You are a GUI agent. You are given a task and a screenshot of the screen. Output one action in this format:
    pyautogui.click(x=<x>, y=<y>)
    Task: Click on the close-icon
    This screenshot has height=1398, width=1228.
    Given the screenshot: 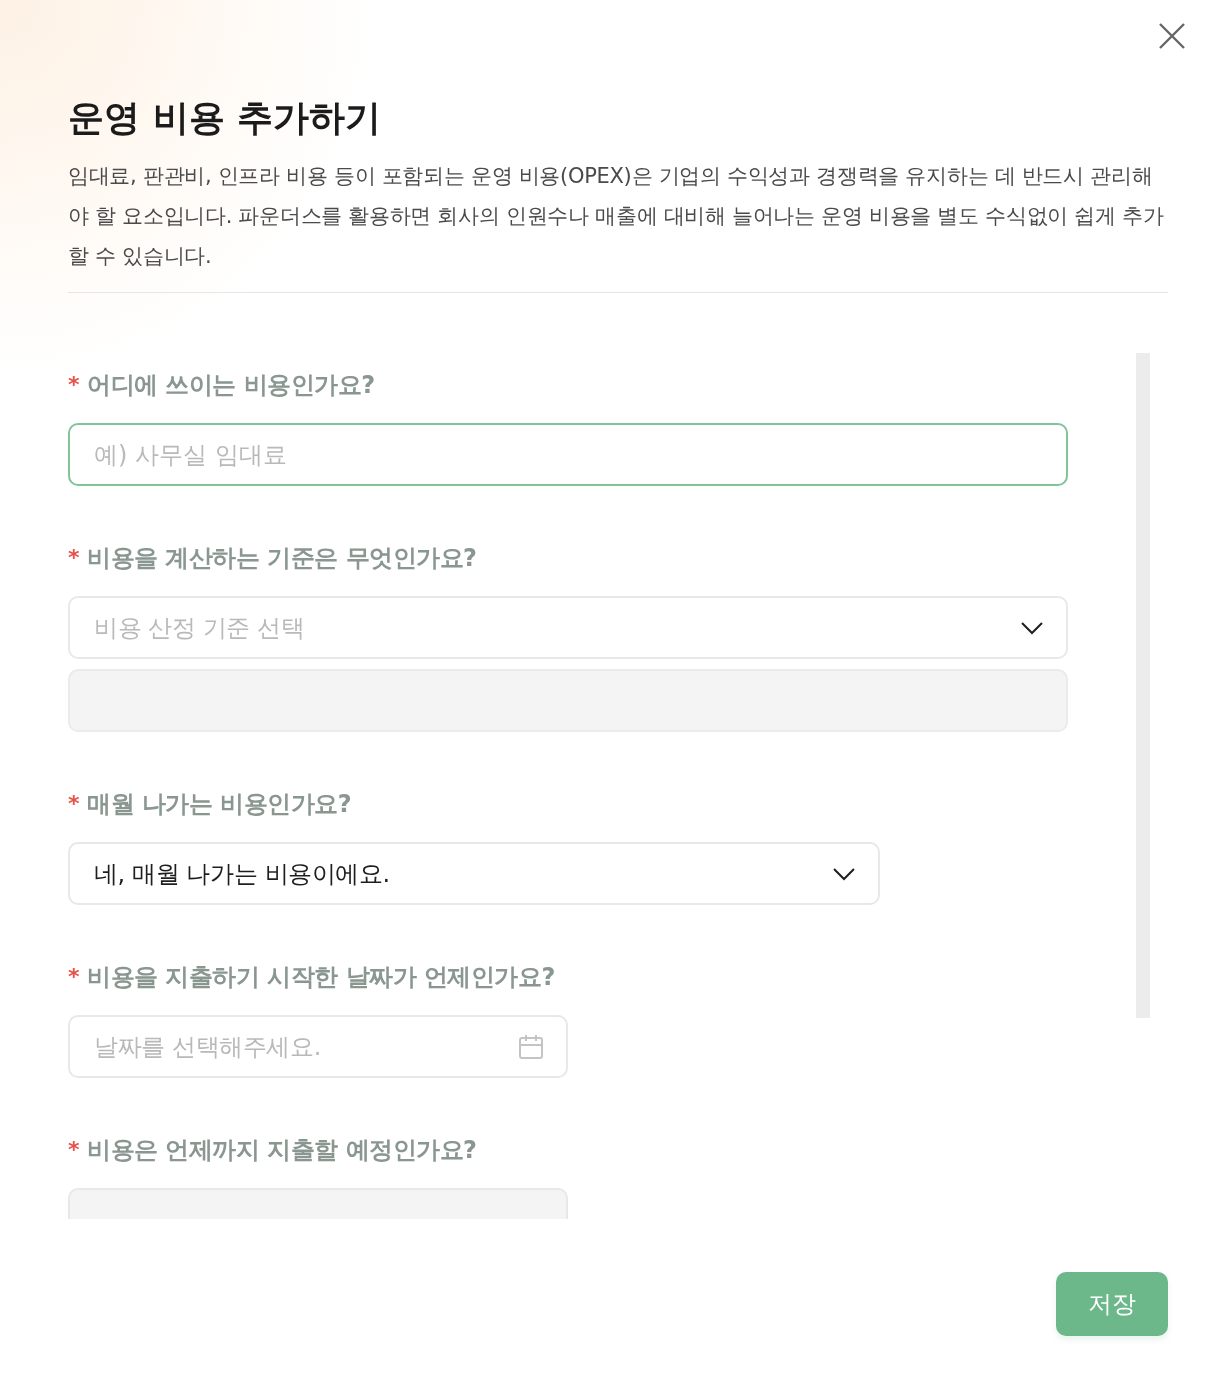 What is the action you would take?
    pyautogui.click(x=1172, y=36)
    